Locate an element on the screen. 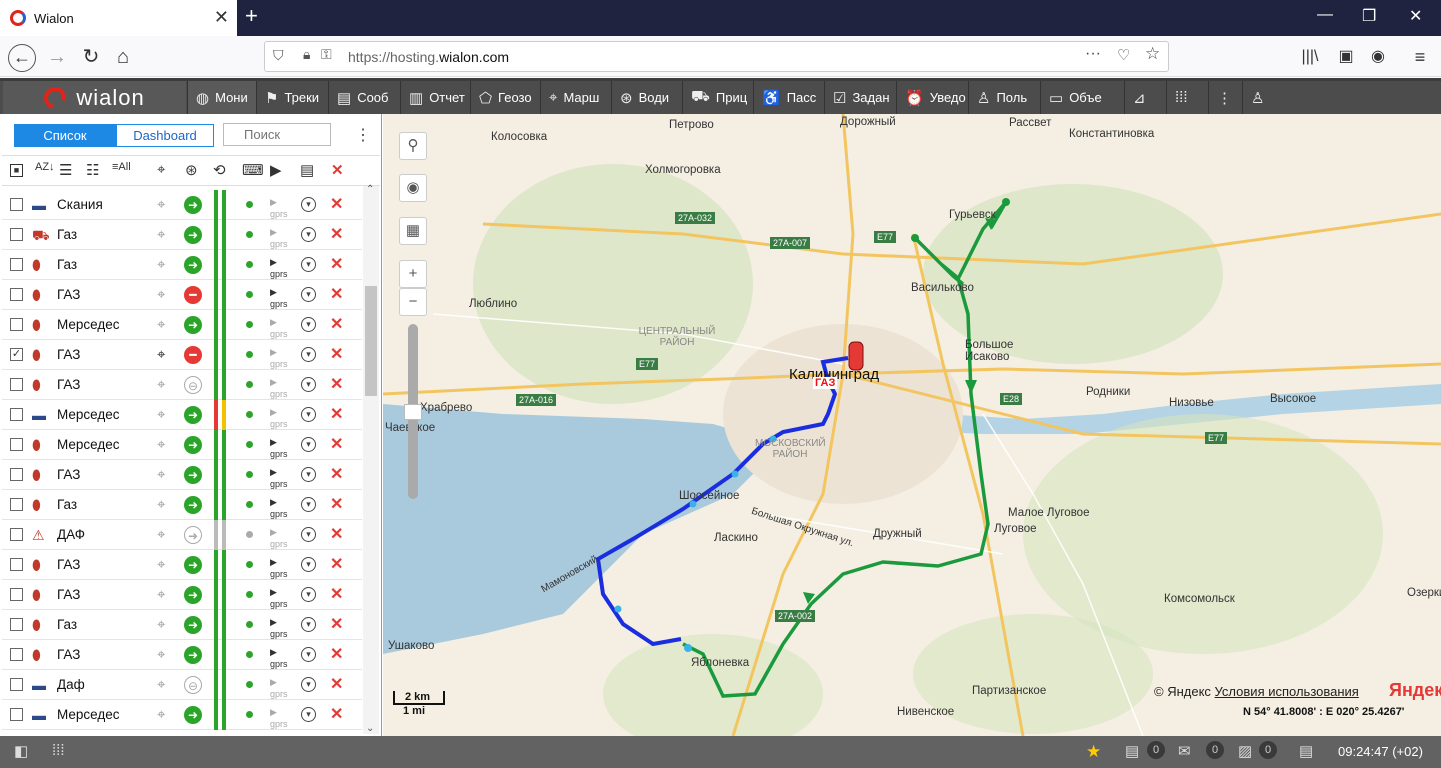 The image size is (1441, 768). new-tab-icon: + is located at coordinates (251, 16).